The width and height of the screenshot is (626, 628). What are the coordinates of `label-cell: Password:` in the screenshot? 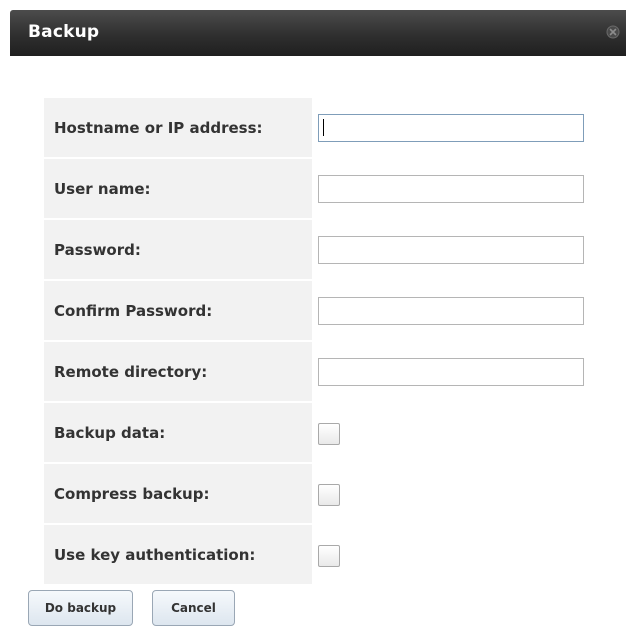 It's located at (178, 249).